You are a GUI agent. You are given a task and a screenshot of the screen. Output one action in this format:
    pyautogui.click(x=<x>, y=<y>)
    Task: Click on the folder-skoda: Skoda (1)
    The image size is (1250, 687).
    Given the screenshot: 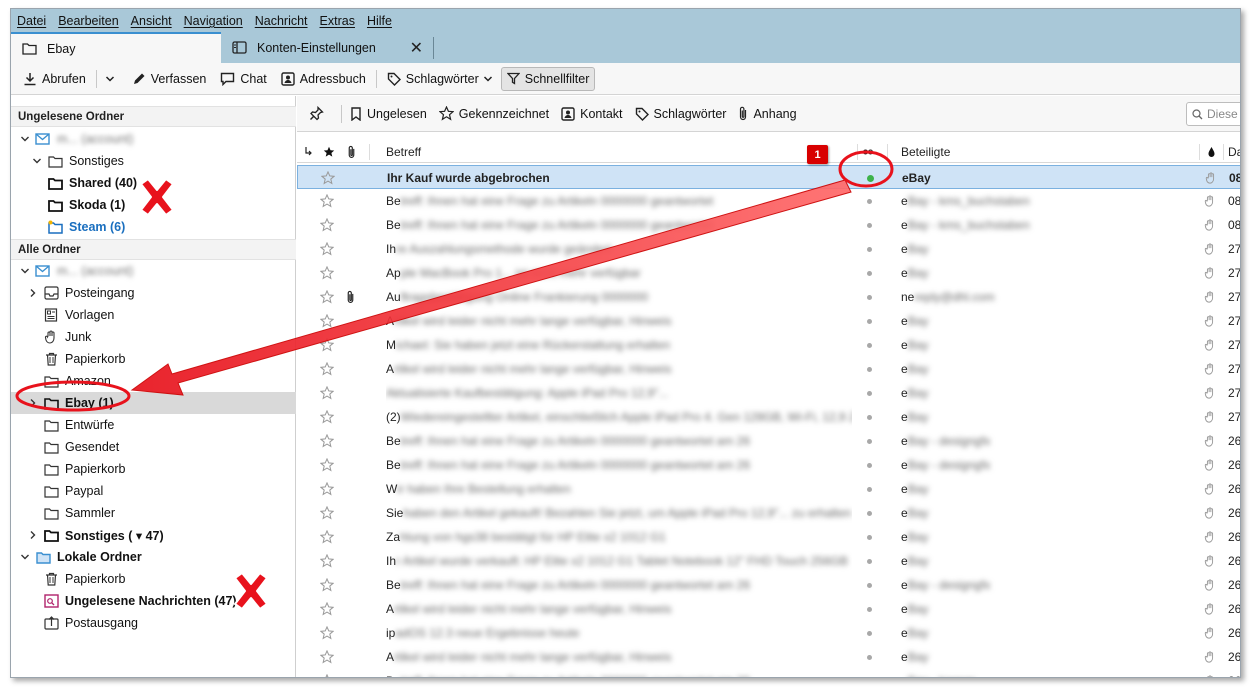 What is the action you would take?
    pyautogui.click(x=153, y=205)
    